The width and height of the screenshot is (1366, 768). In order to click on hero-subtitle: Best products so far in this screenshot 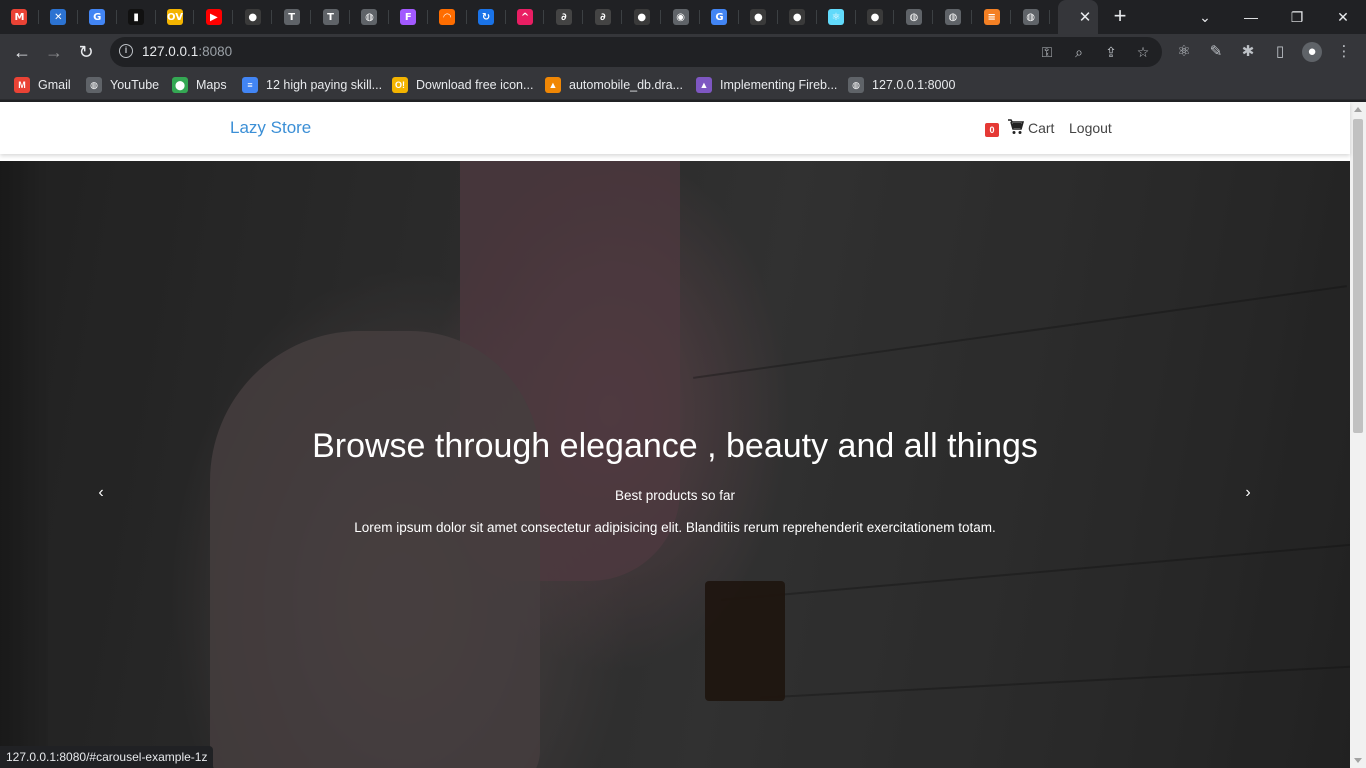, I will do `click(675, 495)`.